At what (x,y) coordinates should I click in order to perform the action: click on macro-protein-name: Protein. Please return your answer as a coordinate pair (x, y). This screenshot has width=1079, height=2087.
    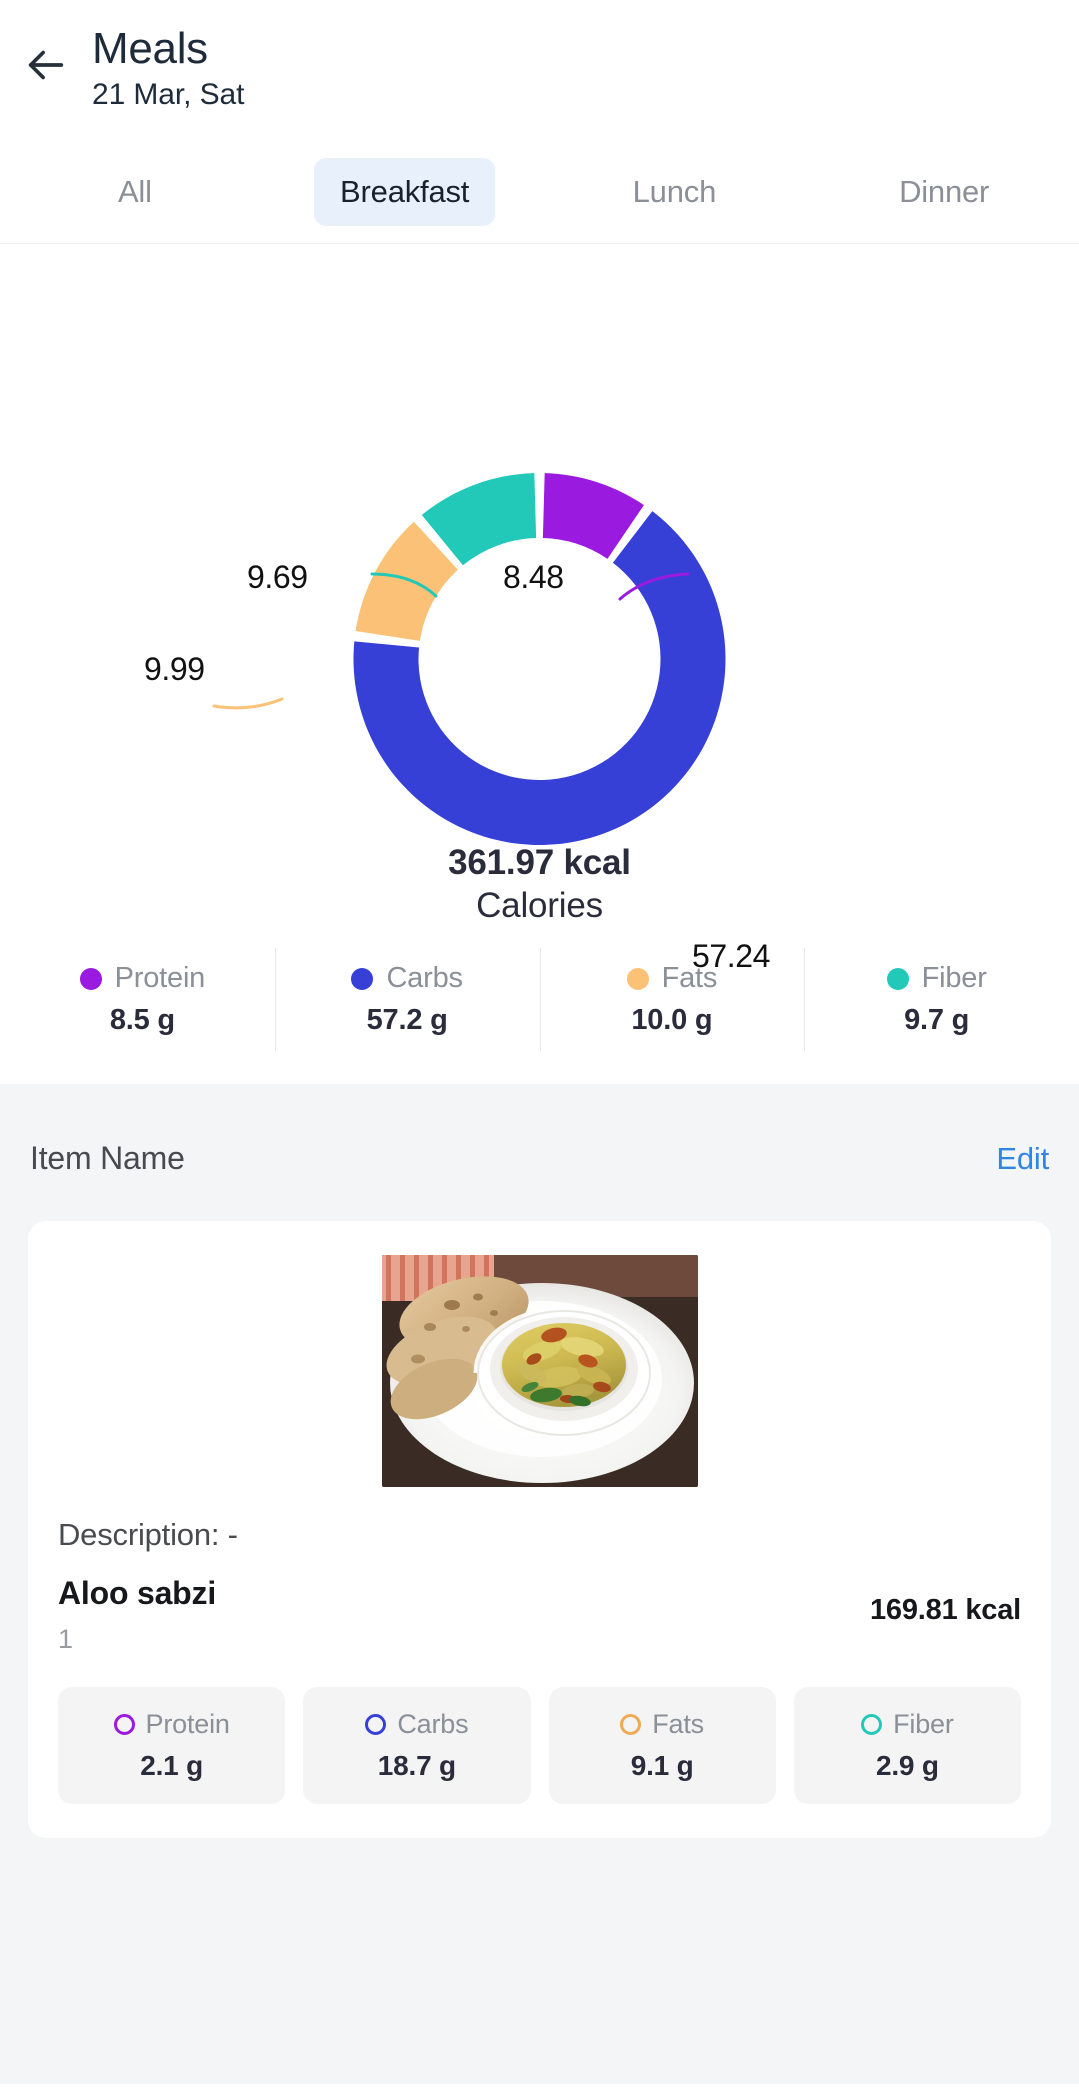
    Looking at the image, I should click on (187, 1724).